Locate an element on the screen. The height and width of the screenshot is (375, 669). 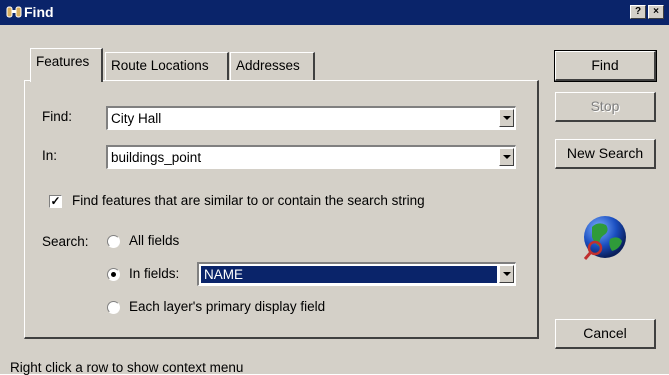
tab-route-locations: Route Locations is located at coordinates (167, 66).